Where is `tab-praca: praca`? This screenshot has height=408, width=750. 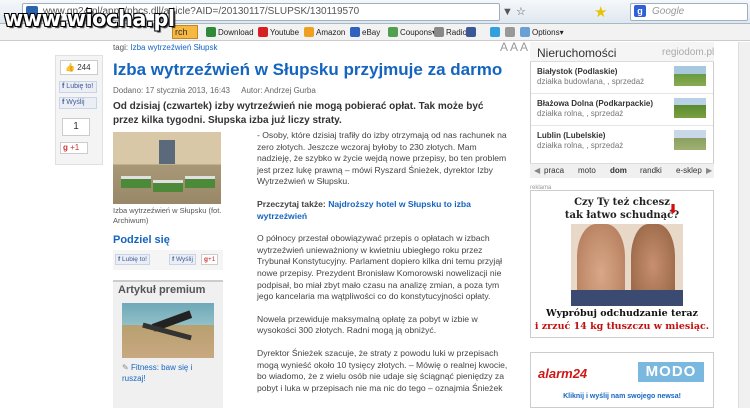
tab-praca: praca is located at coordinates (554, 170).